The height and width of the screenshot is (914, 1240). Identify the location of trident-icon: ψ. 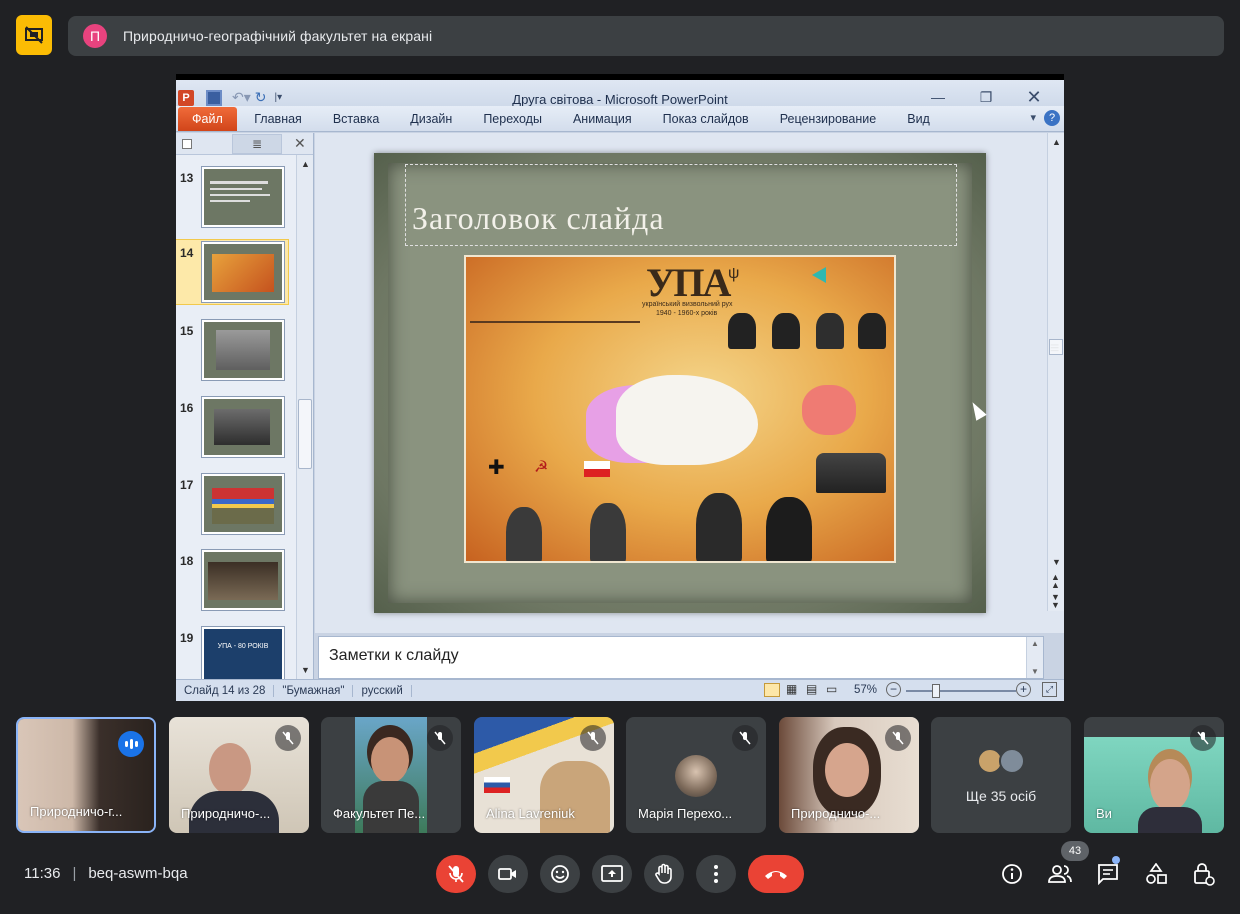
(734, 273).